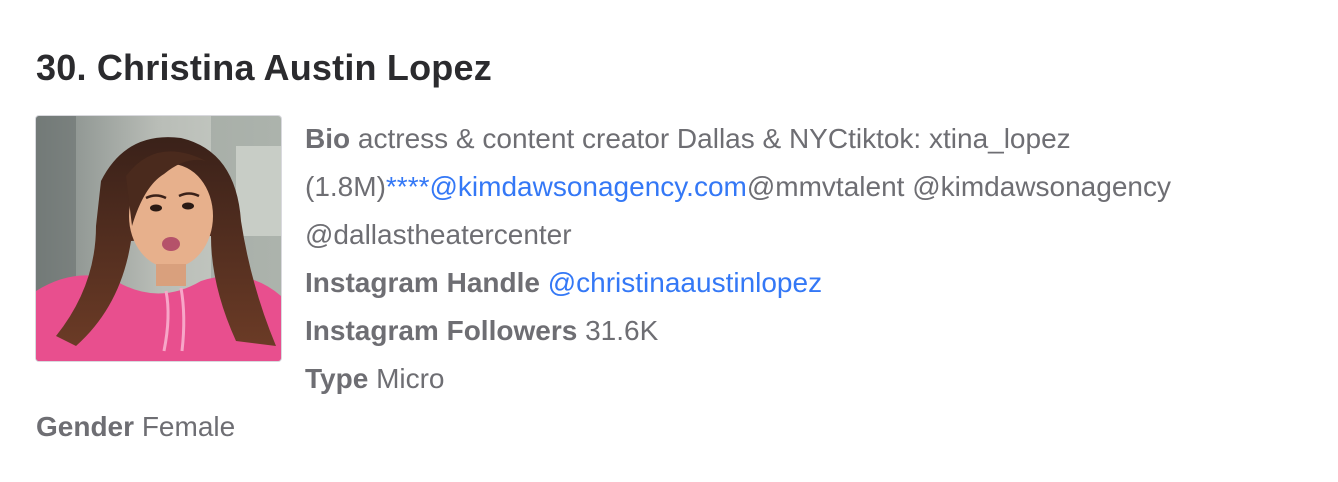 Image resolution: width=1338 pixels, height=482 pixels. What do you see at coordinates (810, 235) in the screenshot?
I see `bio-line-3: @dallastheatercenter` at bounding box center [810, 235].